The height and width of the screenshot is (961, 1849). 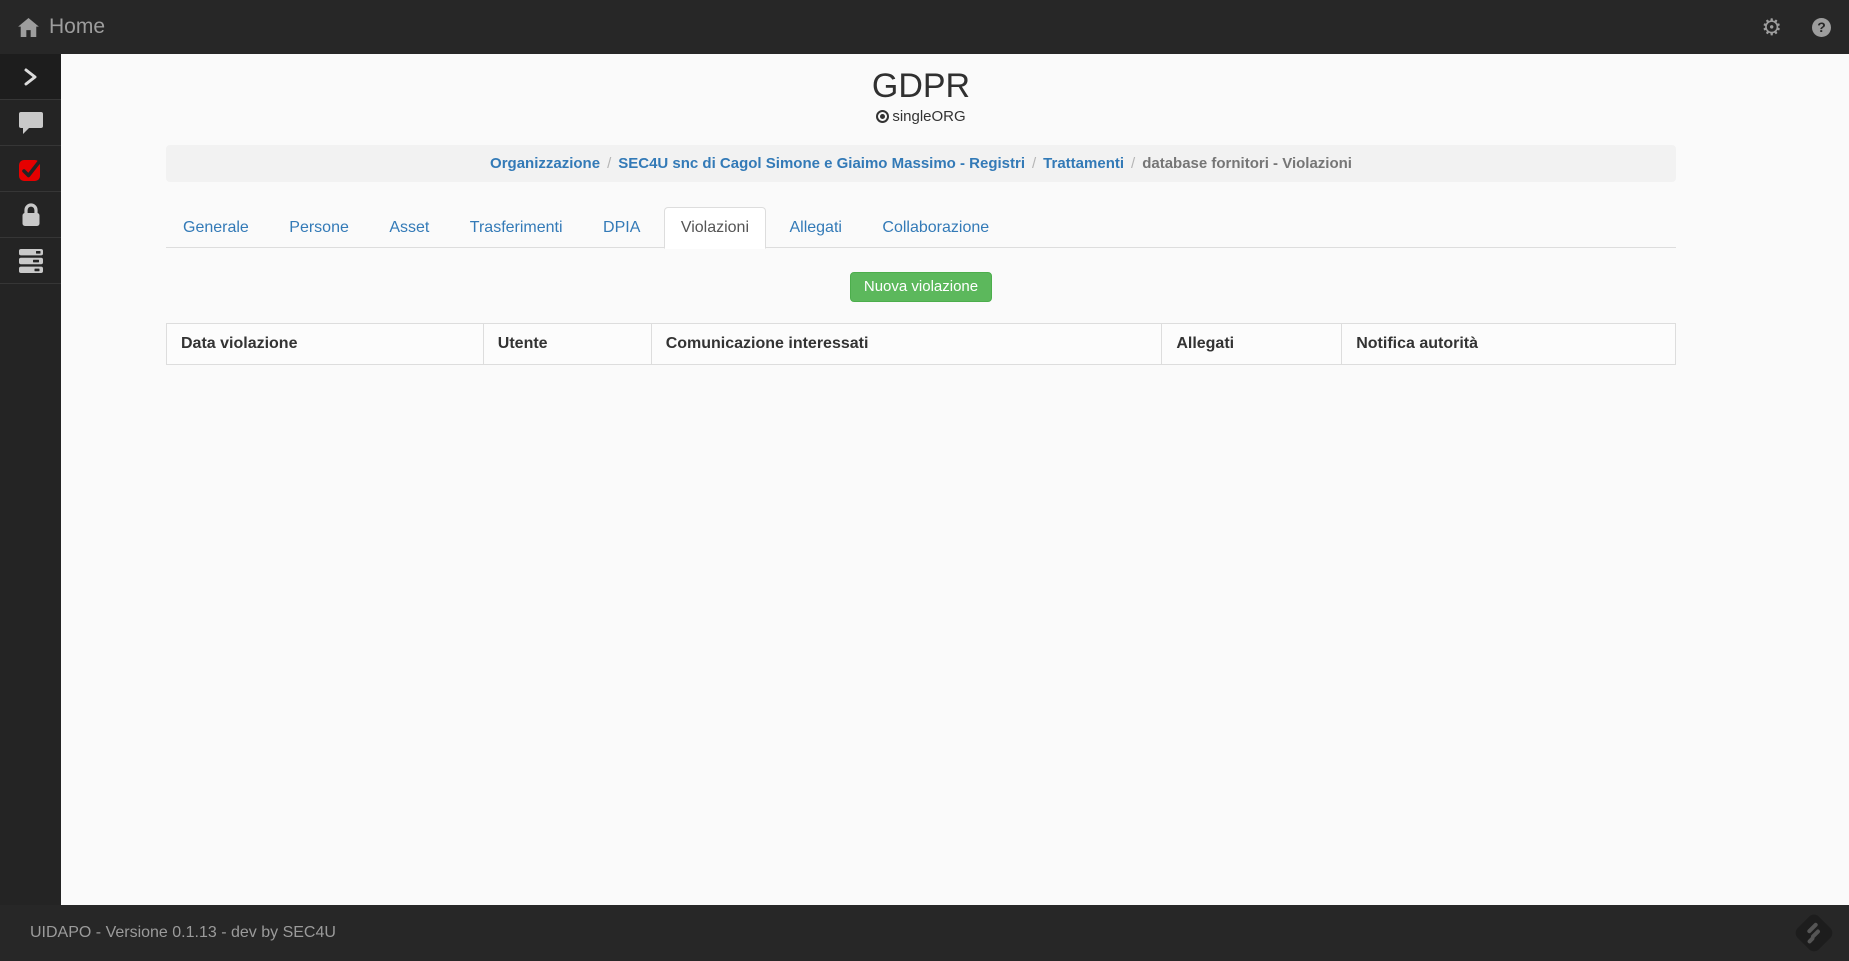 I want to click on new-violation-button: Nuova violazione, so click(x=921, y=287).